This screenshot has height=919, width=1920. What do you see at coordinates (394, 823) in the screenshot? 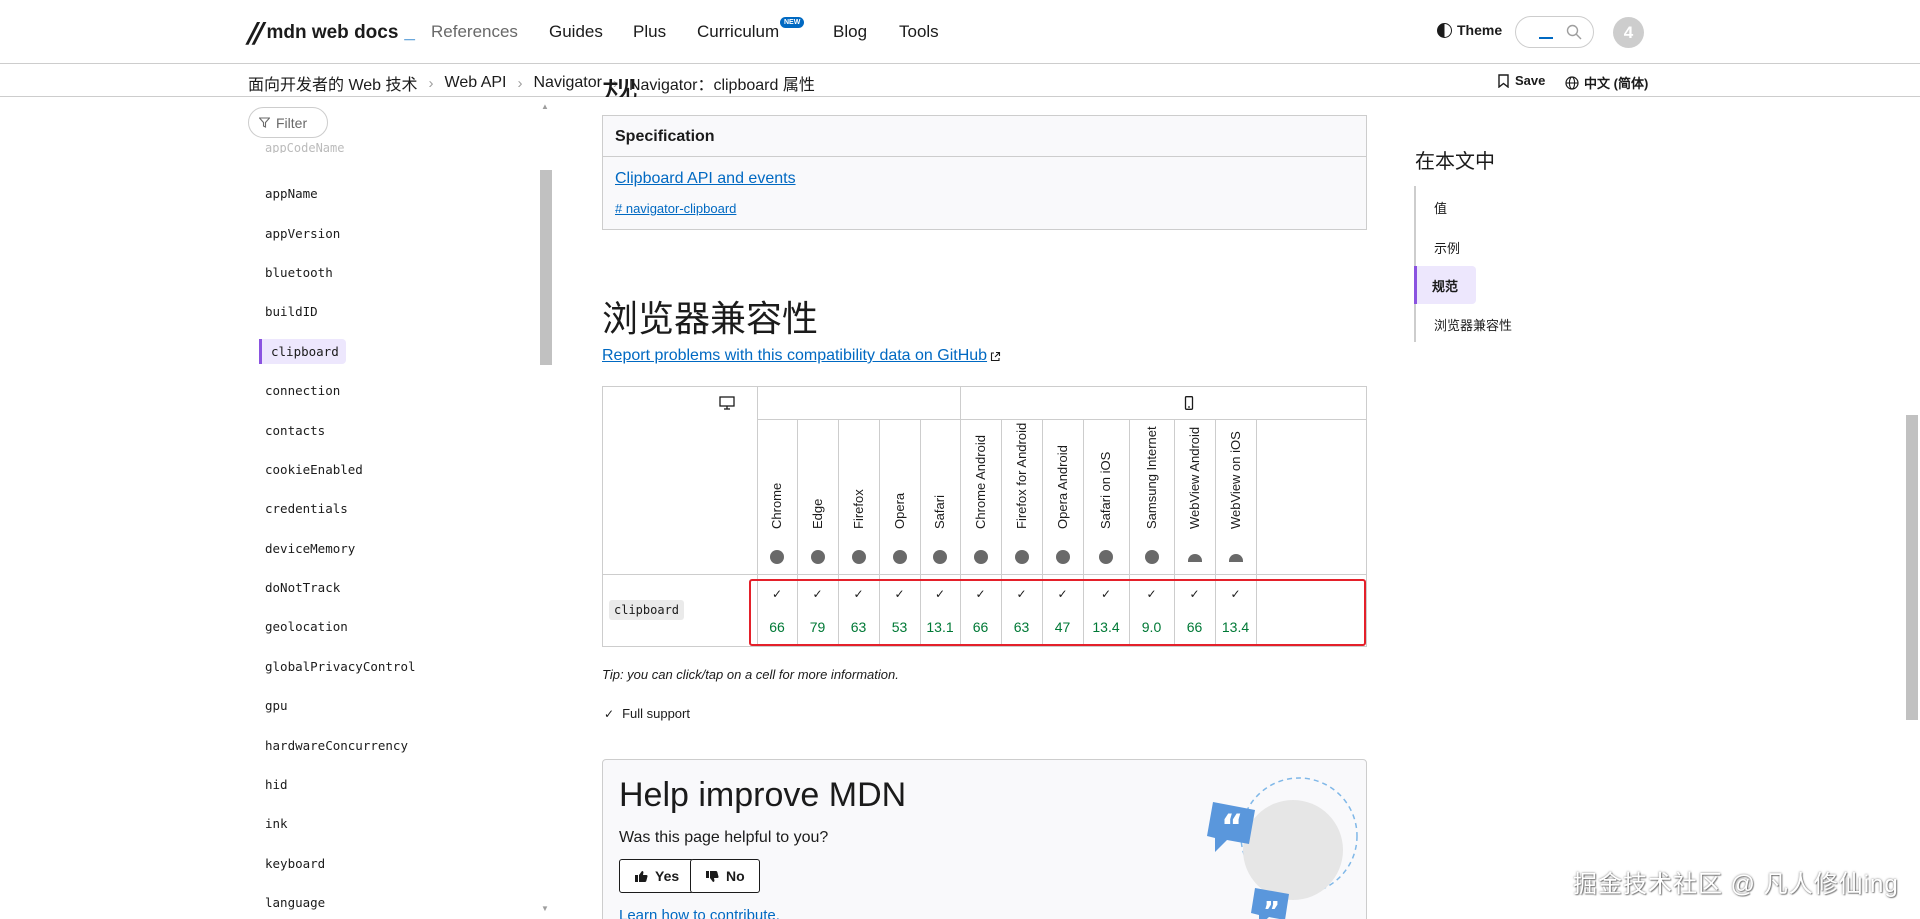
I see `sidebar-item-ink: ink` at bounding box center [394, 823].